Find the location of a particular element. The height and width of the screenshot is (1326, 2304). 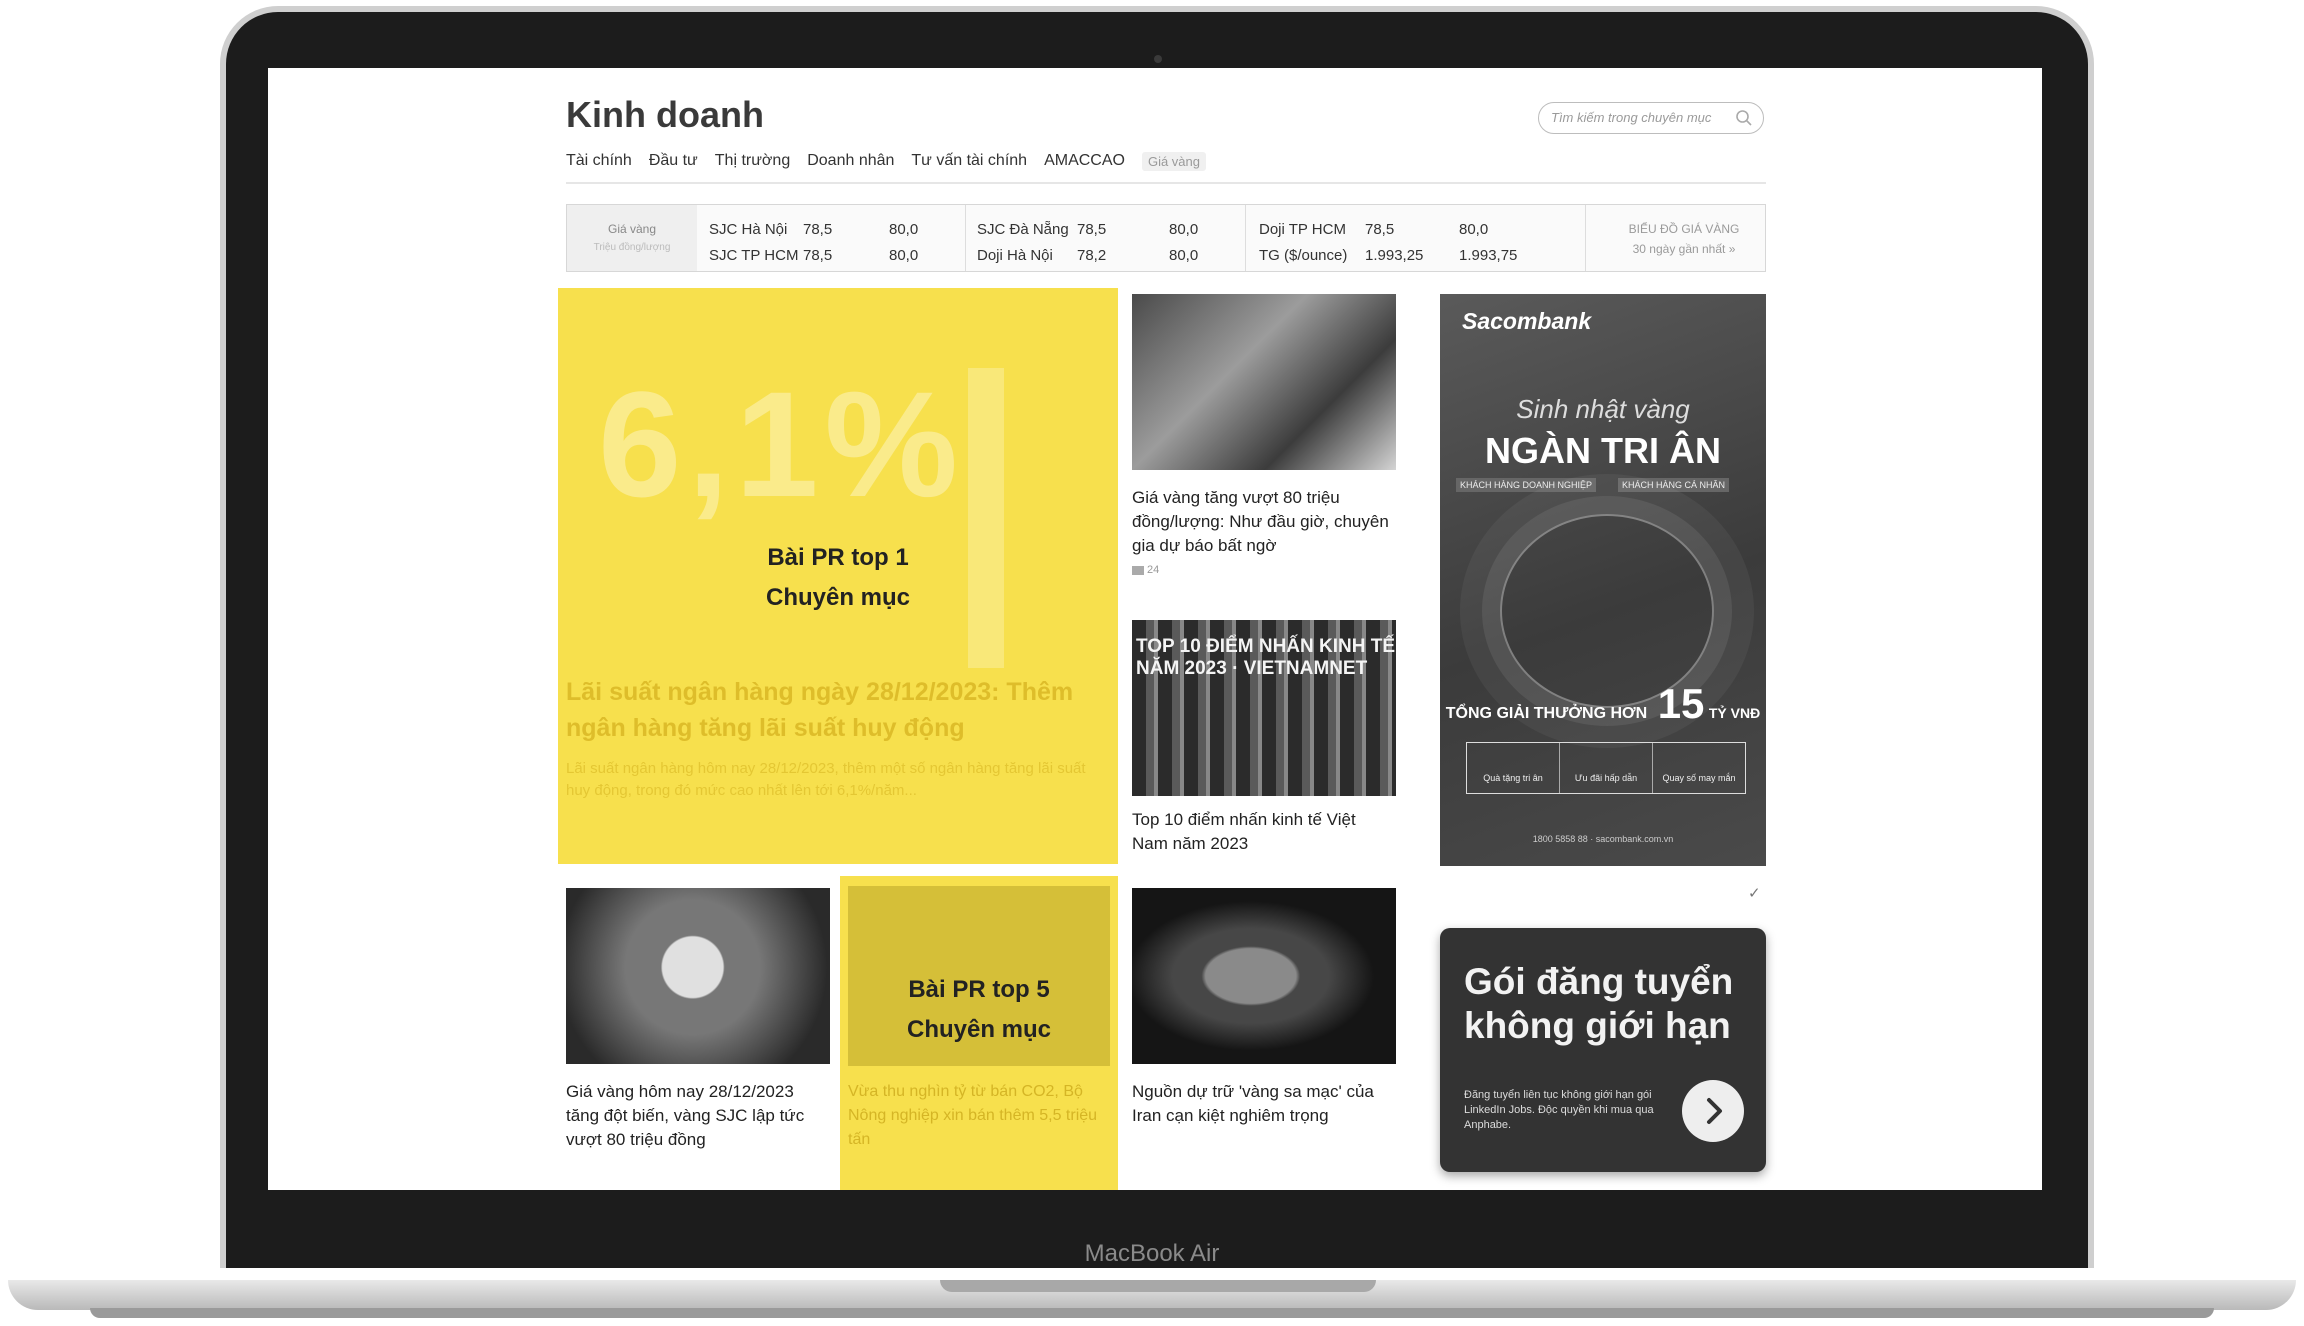

ad-benefit-offer: Ưu đãi hấp dẫn is located at coordinates (1606, 768).